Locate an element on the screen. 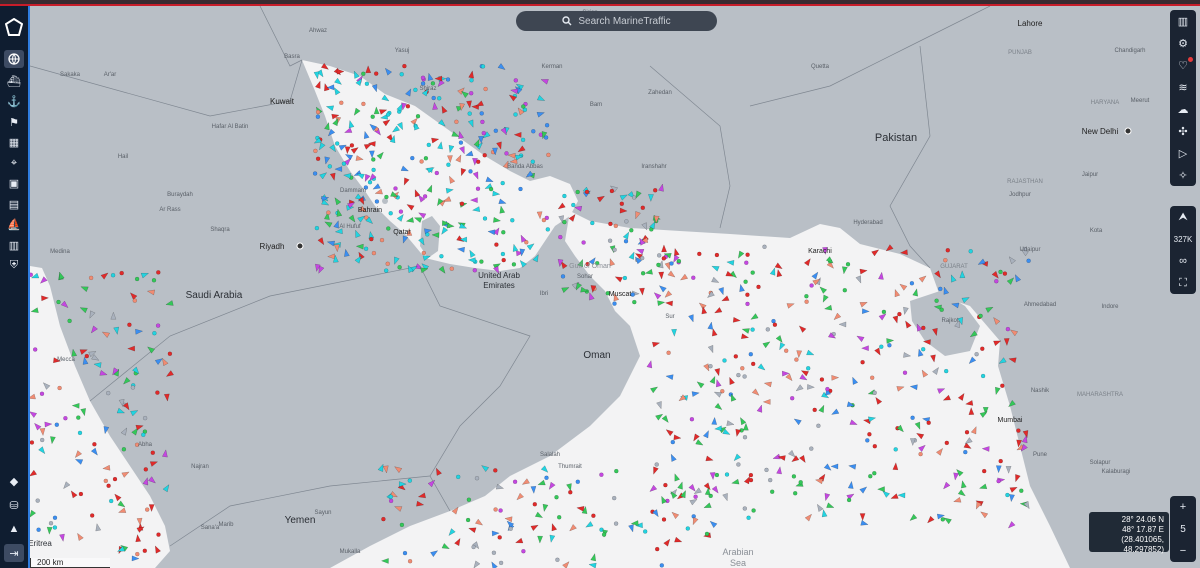 This screenshot has width=1200, height=568. marinetraffic-logo-icon is located at coordinates (14, 27).